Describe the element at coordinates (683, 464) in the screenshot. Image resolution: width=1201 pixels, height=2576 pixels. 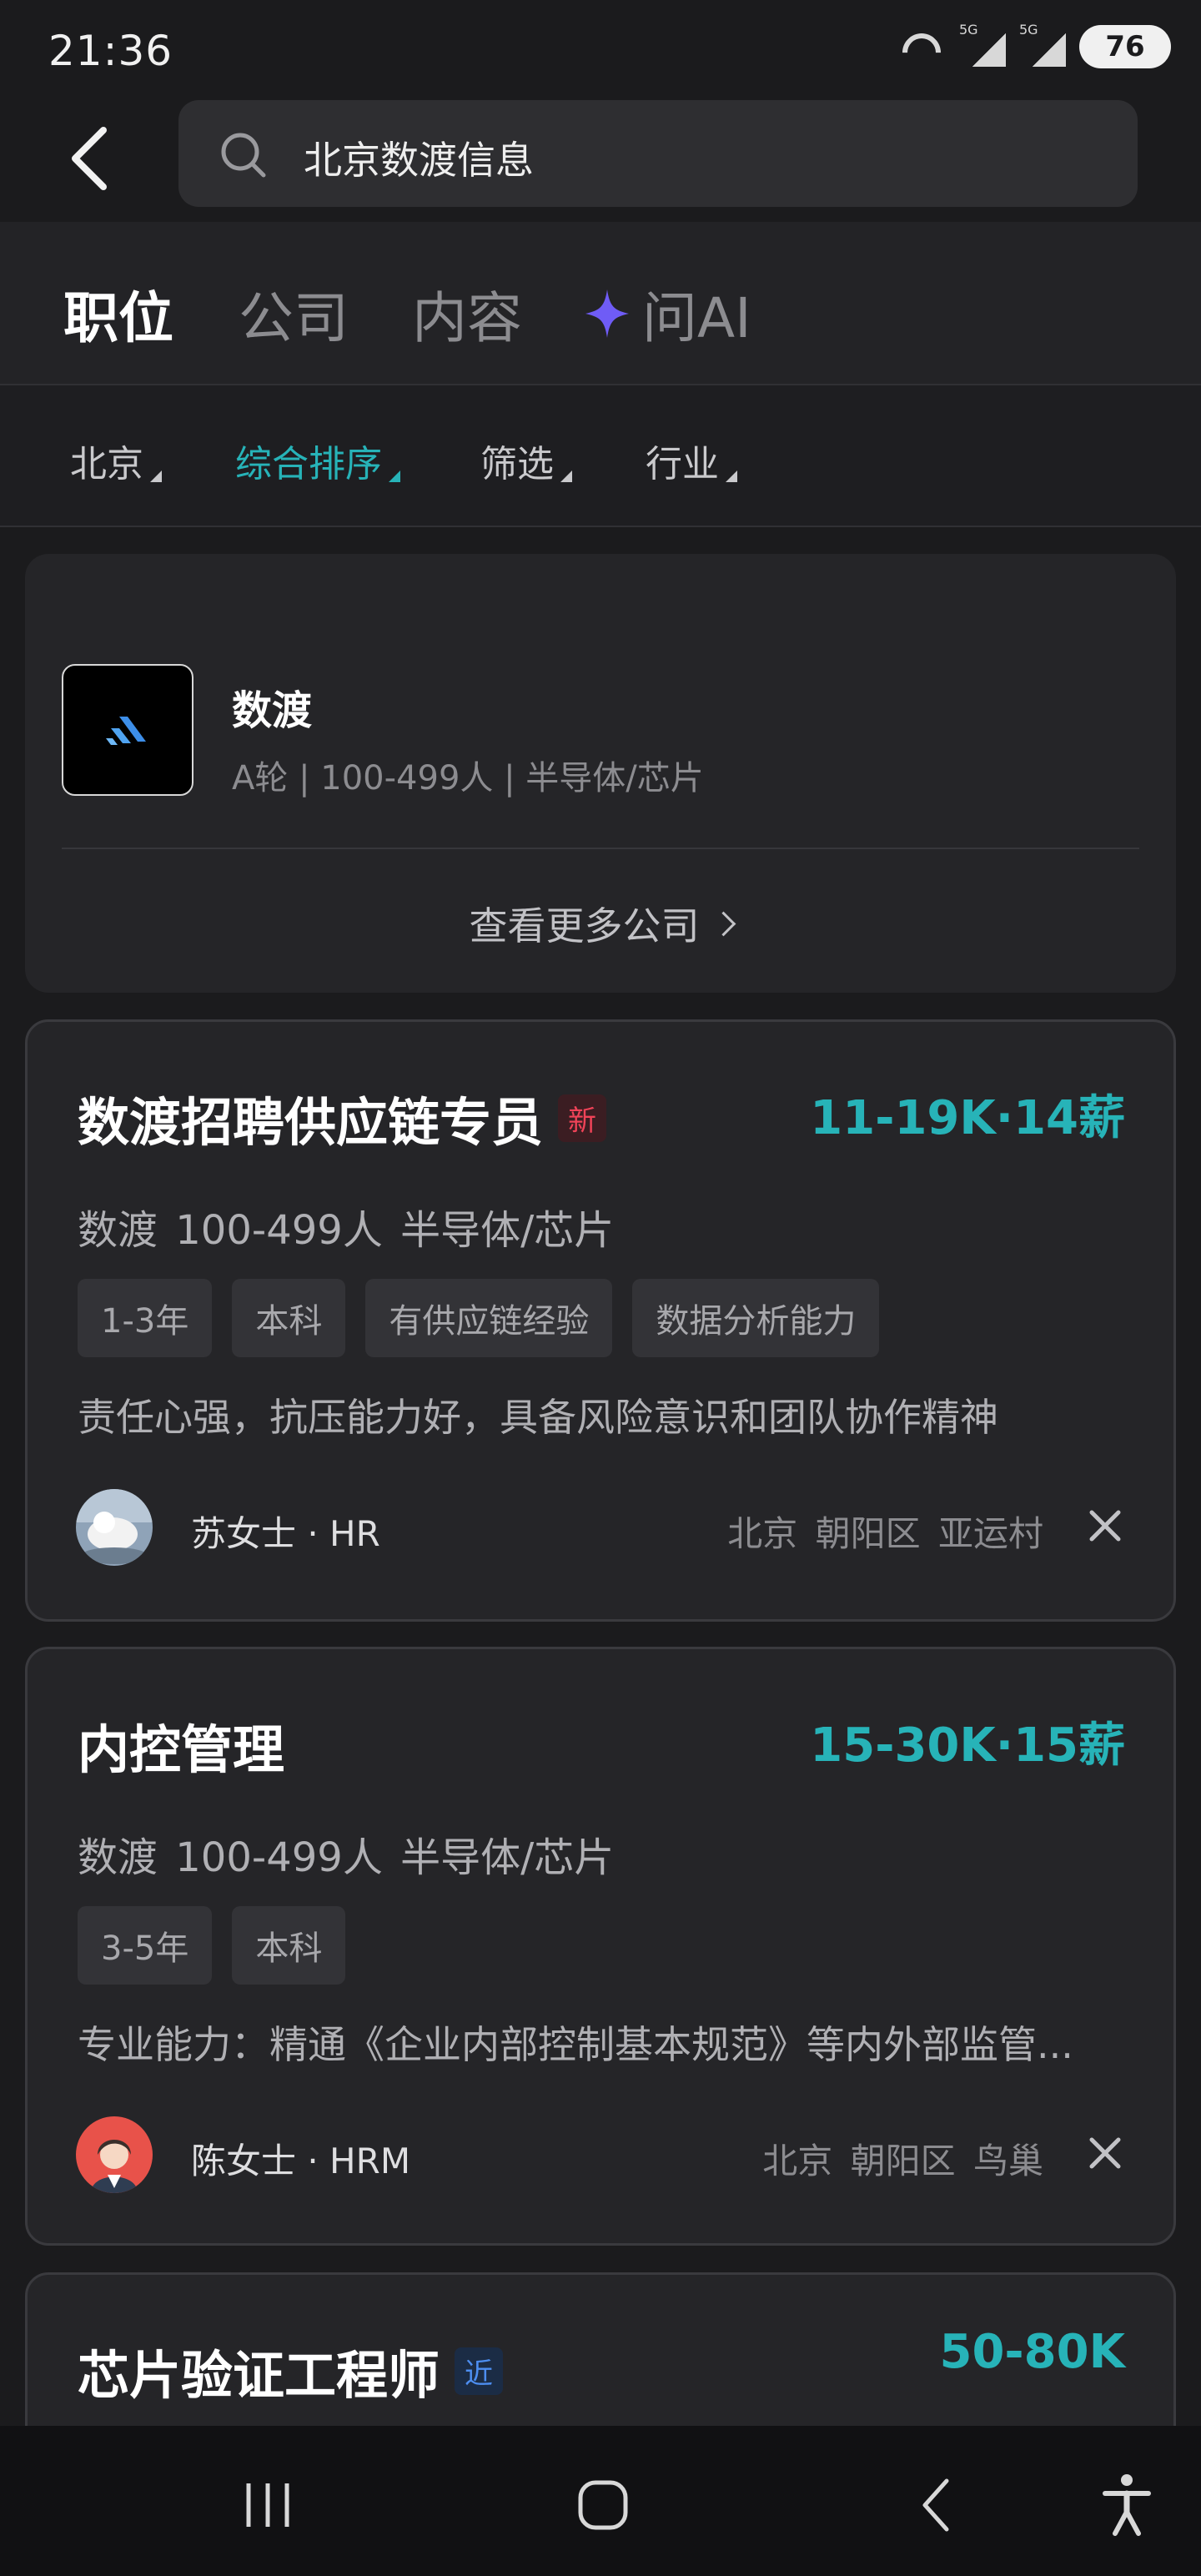
I see `filter-industry-label: 行业` at that location.